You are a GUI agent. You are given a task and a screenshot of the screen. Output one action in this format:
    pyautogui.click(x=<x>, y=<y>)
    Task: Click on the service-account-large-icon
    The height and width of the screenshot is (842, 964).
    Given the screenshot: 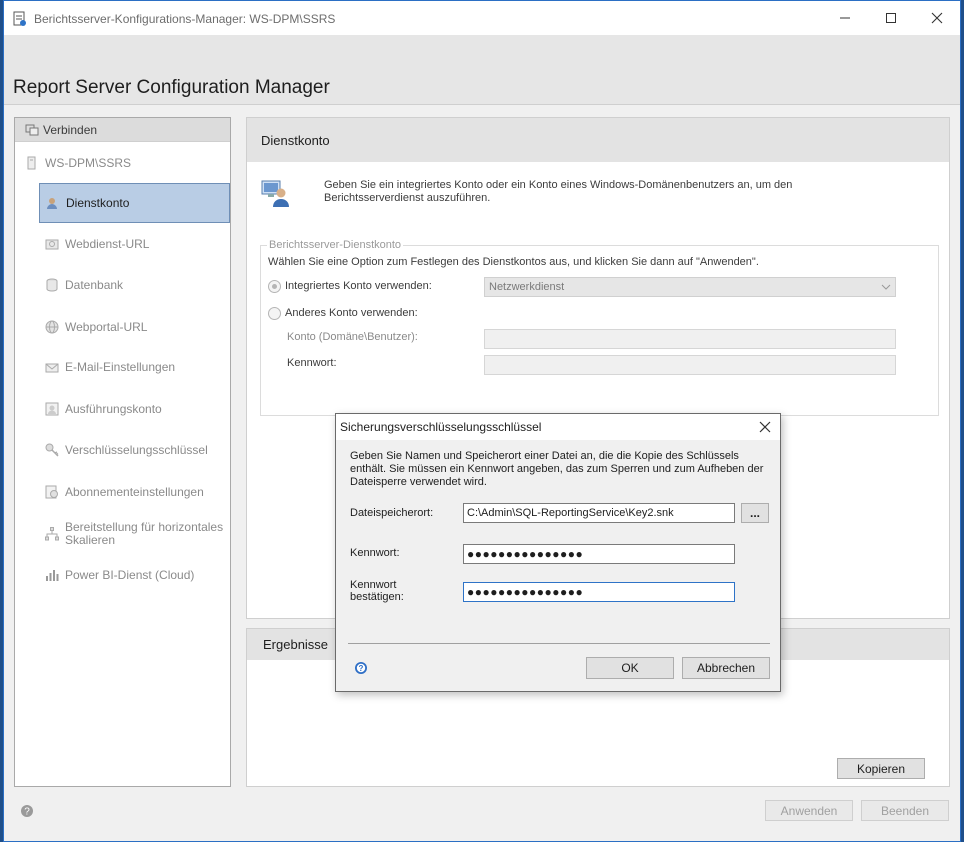 What is the action you would take?
    pyautogui.click(x=275, y=193)
    